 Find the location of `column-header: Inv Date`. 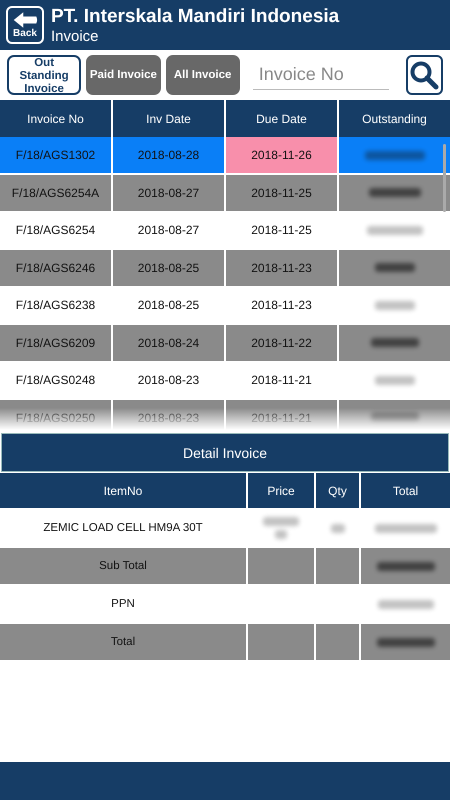

column-header: Inv Date is located at coordinates (168, 118).